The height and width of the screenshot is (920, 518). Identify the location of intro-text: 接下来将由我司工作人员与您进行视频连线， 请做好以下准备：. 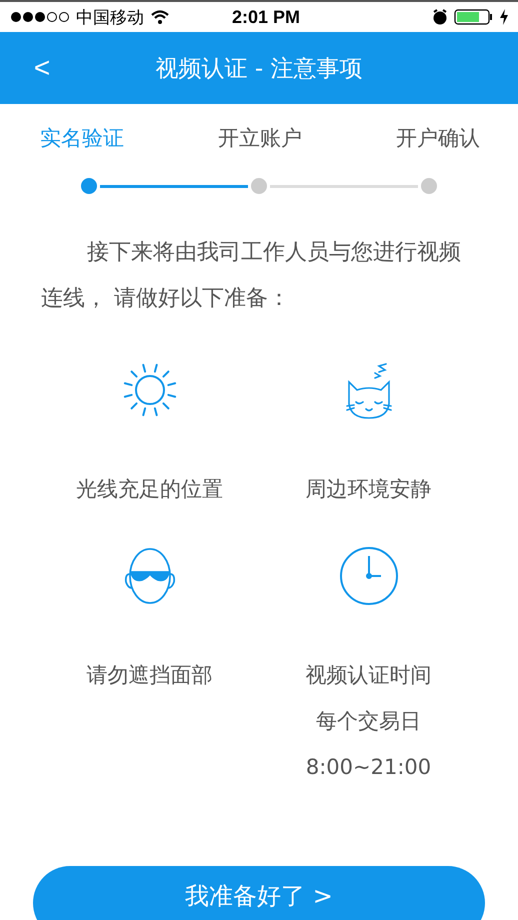
(251, 276).